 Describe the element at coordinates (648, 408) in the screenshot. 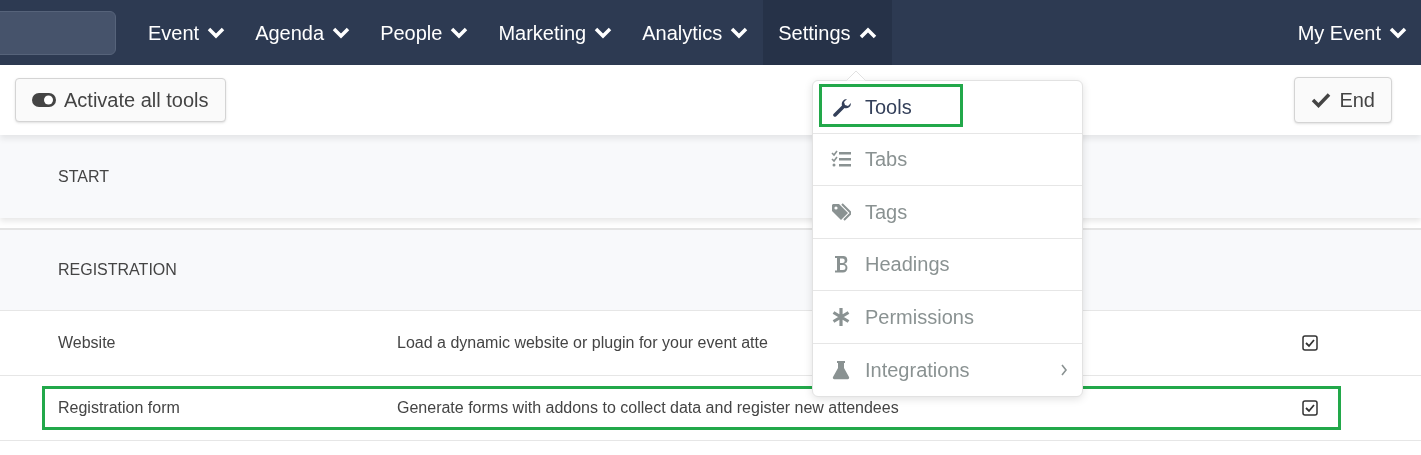

I see `tool-description: Generate forms with addons to collect data and register new attendees` at that location.